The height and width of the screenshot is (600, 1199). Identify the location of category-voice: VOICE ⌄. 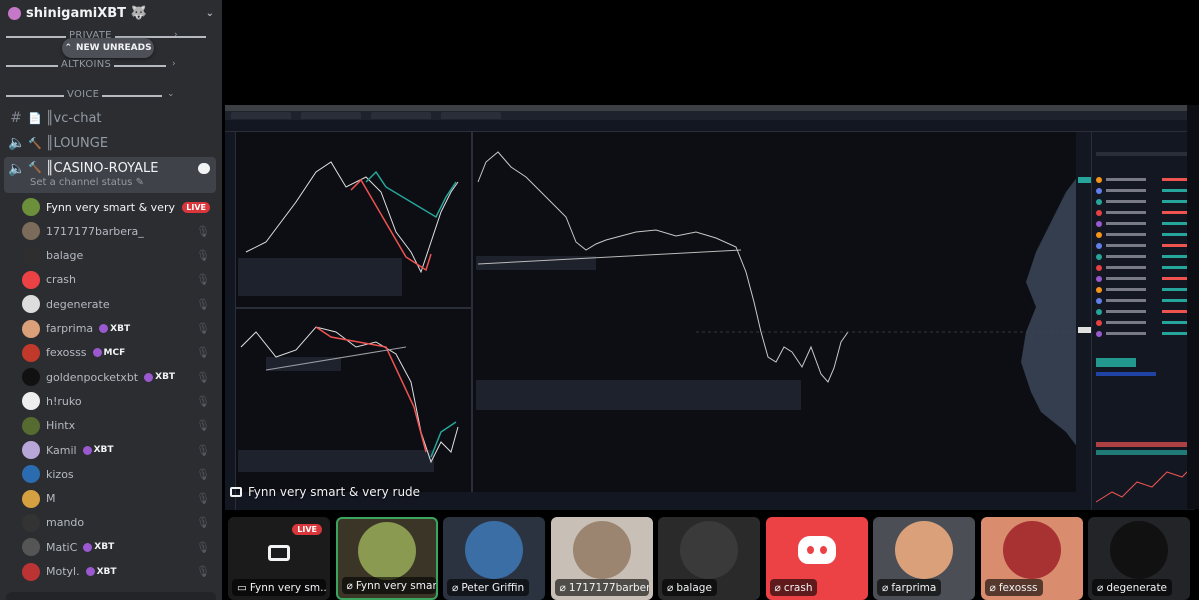
(111, 96).